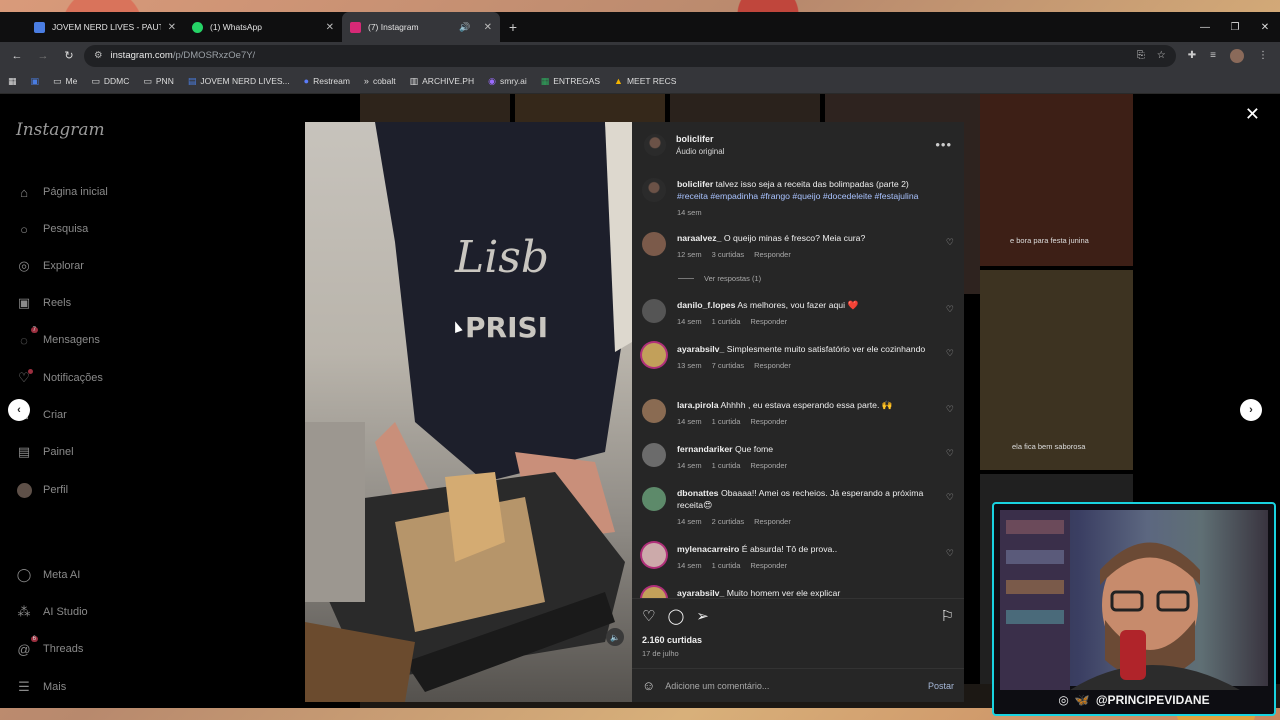  I want to click on sidebar-item-dashboard: ▤ Painel, so click(45, 452).